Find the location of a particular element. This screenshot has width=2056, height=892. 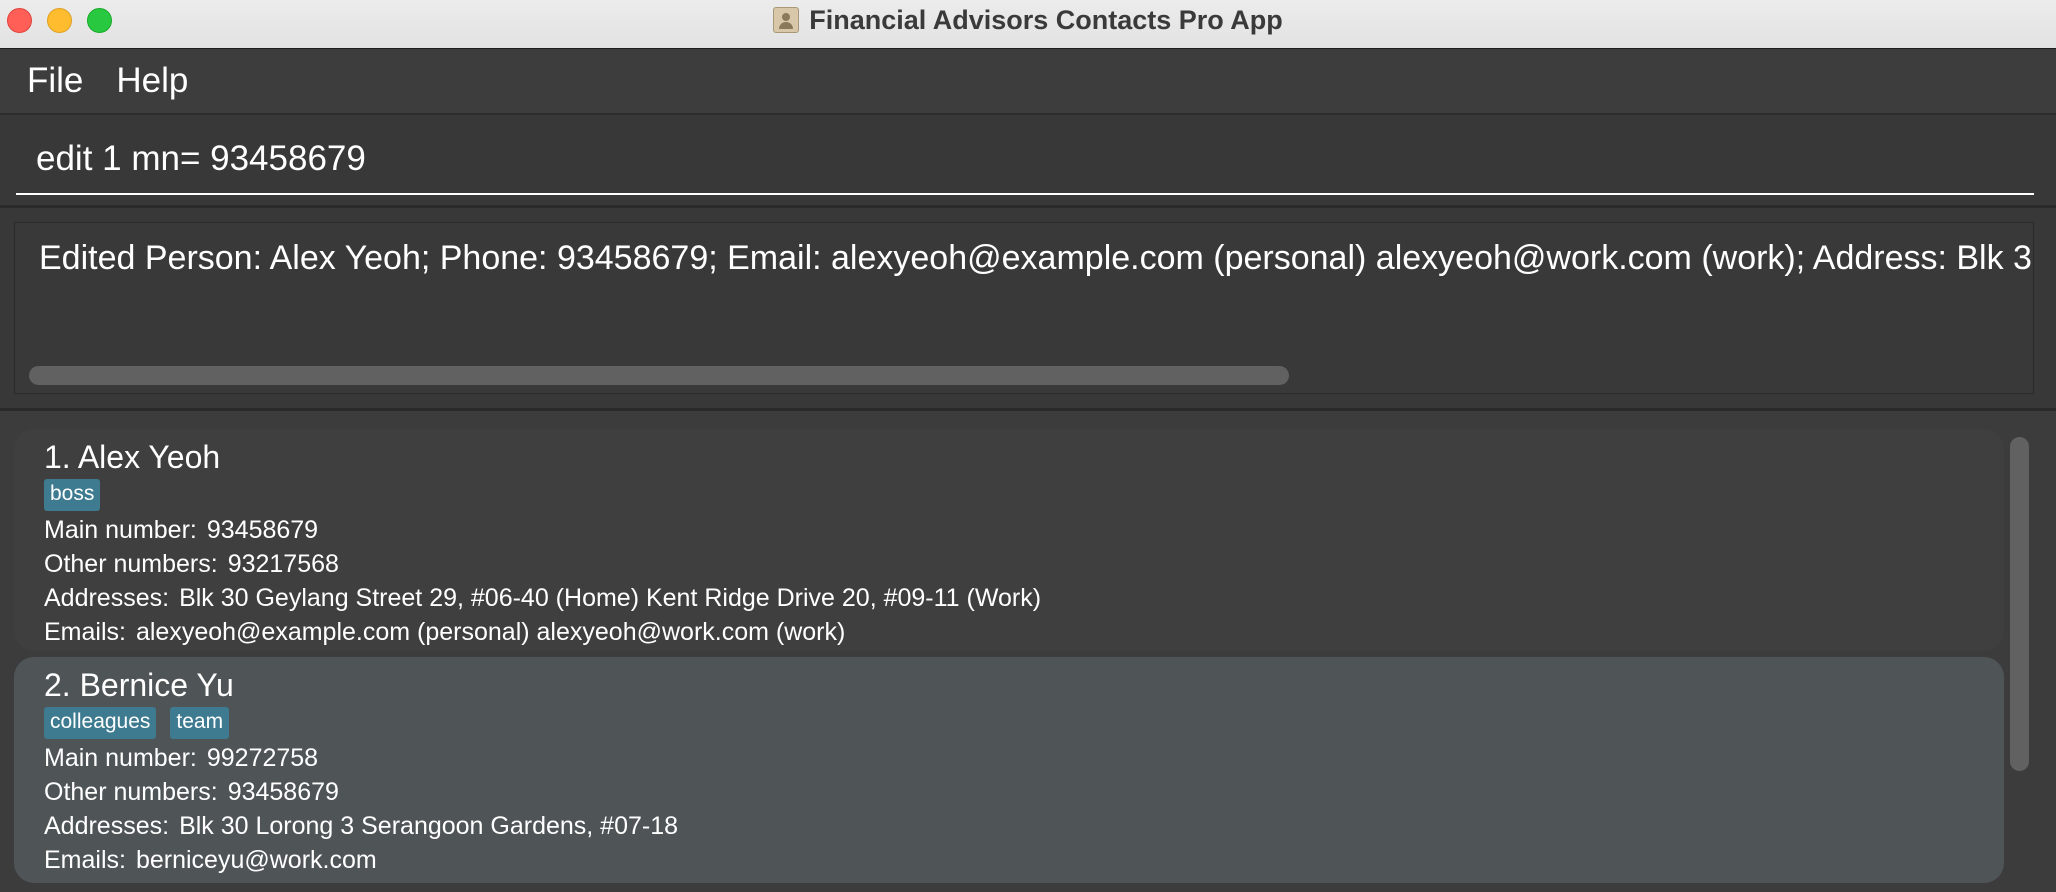

main-number-row: Main number: 93458679 is located at coordinates (1024, 530).